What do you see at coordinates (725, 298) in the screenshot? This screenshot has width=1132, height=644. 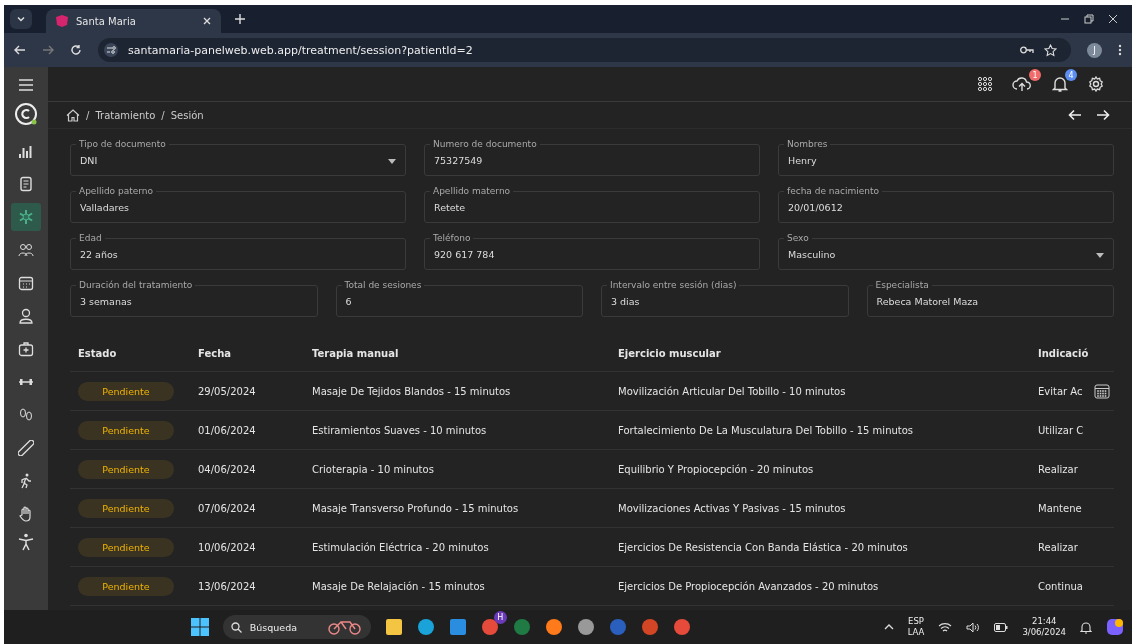 I see `input-field: Intervalo entre sesión (dias) 3 dias` at bounding box center [725, 298].